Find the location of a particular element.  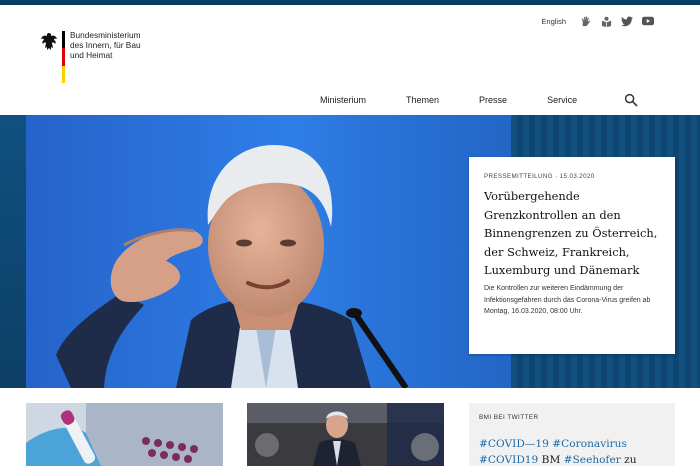

nav-item-ministerium: Ministerium is located at coordinates (343, 100).